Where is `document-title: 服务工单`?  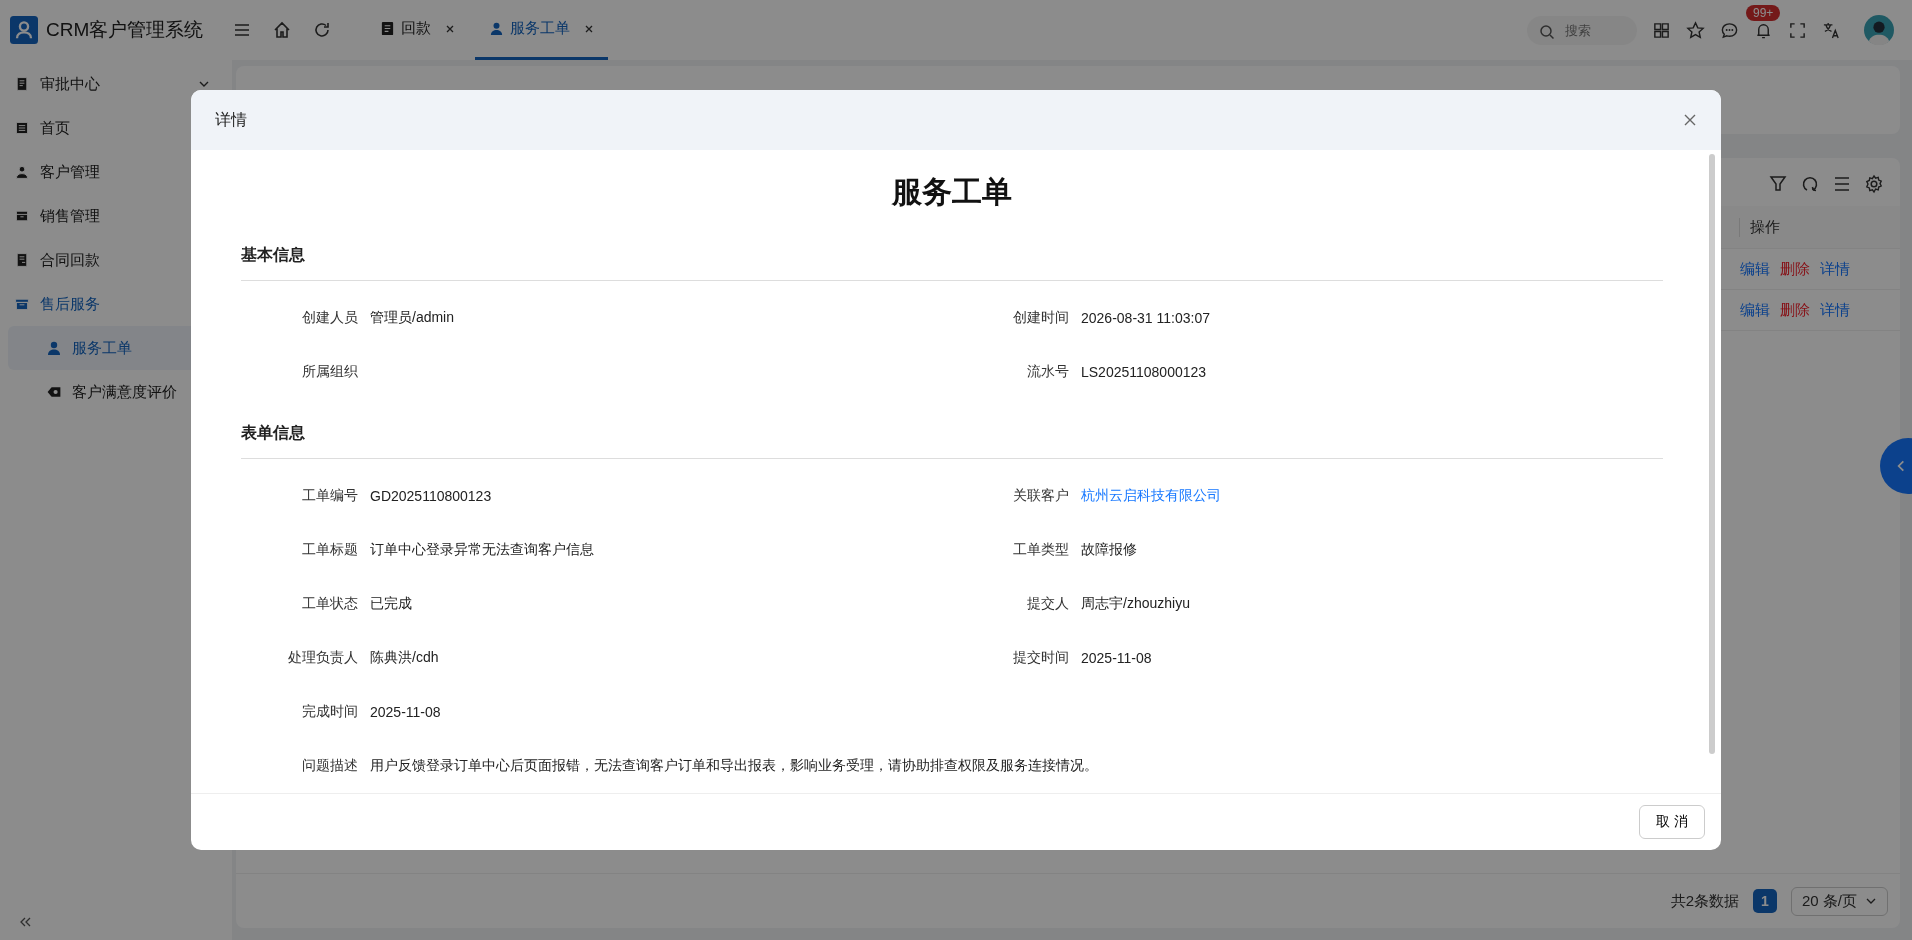
document-title: 服务工单 is located at coordinates (951, 192).